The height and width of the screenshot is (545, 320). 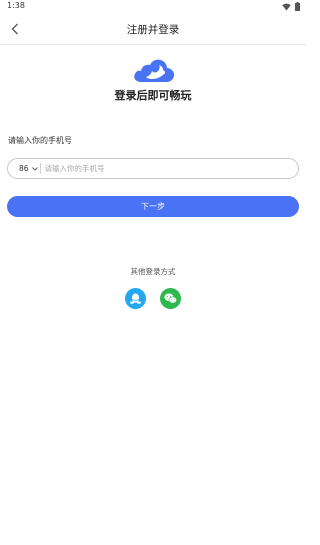 What do you see at coordinates (40, 140) in the screenshot?
I see `phone-prompt: 请输入你的手机号` at bounding box center [40, 140].